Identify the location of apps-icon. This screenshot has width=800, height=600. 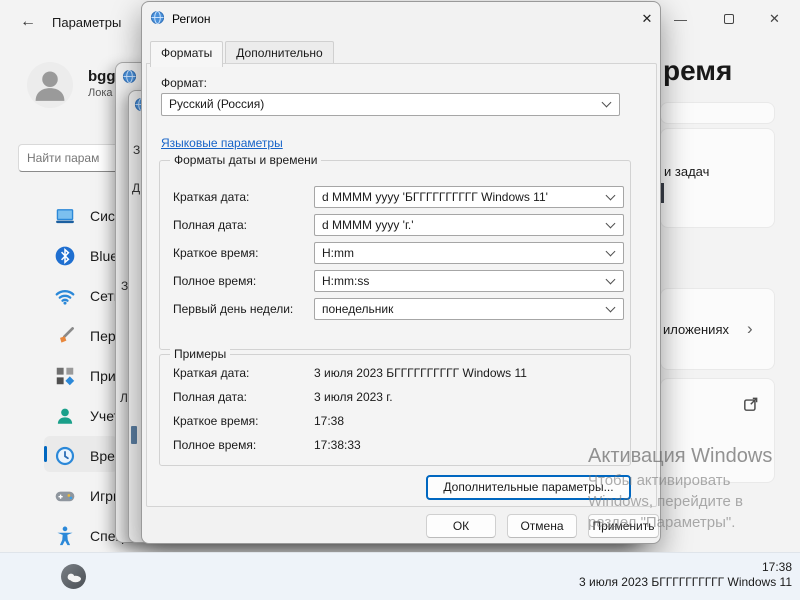
(65, 376).